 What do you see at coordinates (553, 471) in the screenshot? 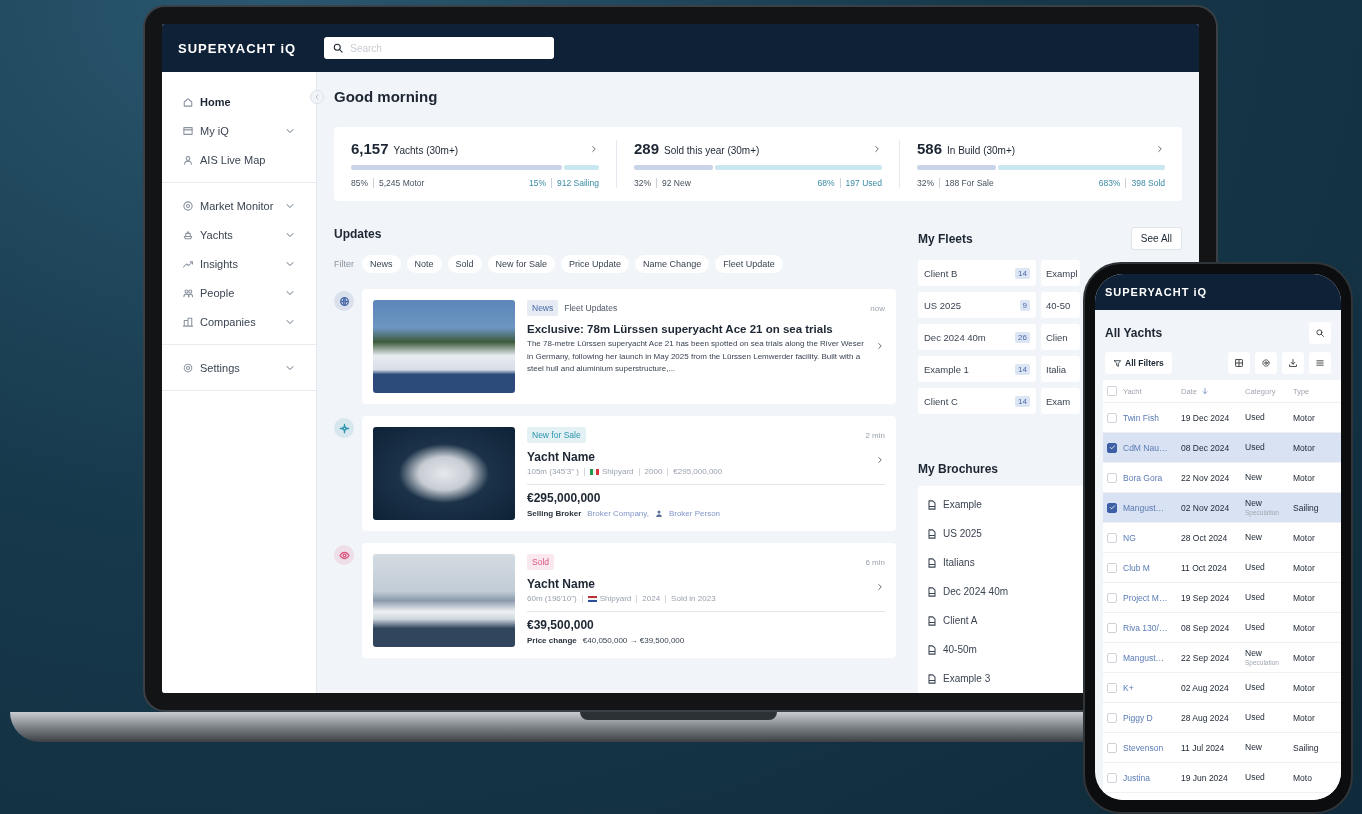
I see `yacht-detail: 105m (345'3" )` at bounding box center [553, 471].